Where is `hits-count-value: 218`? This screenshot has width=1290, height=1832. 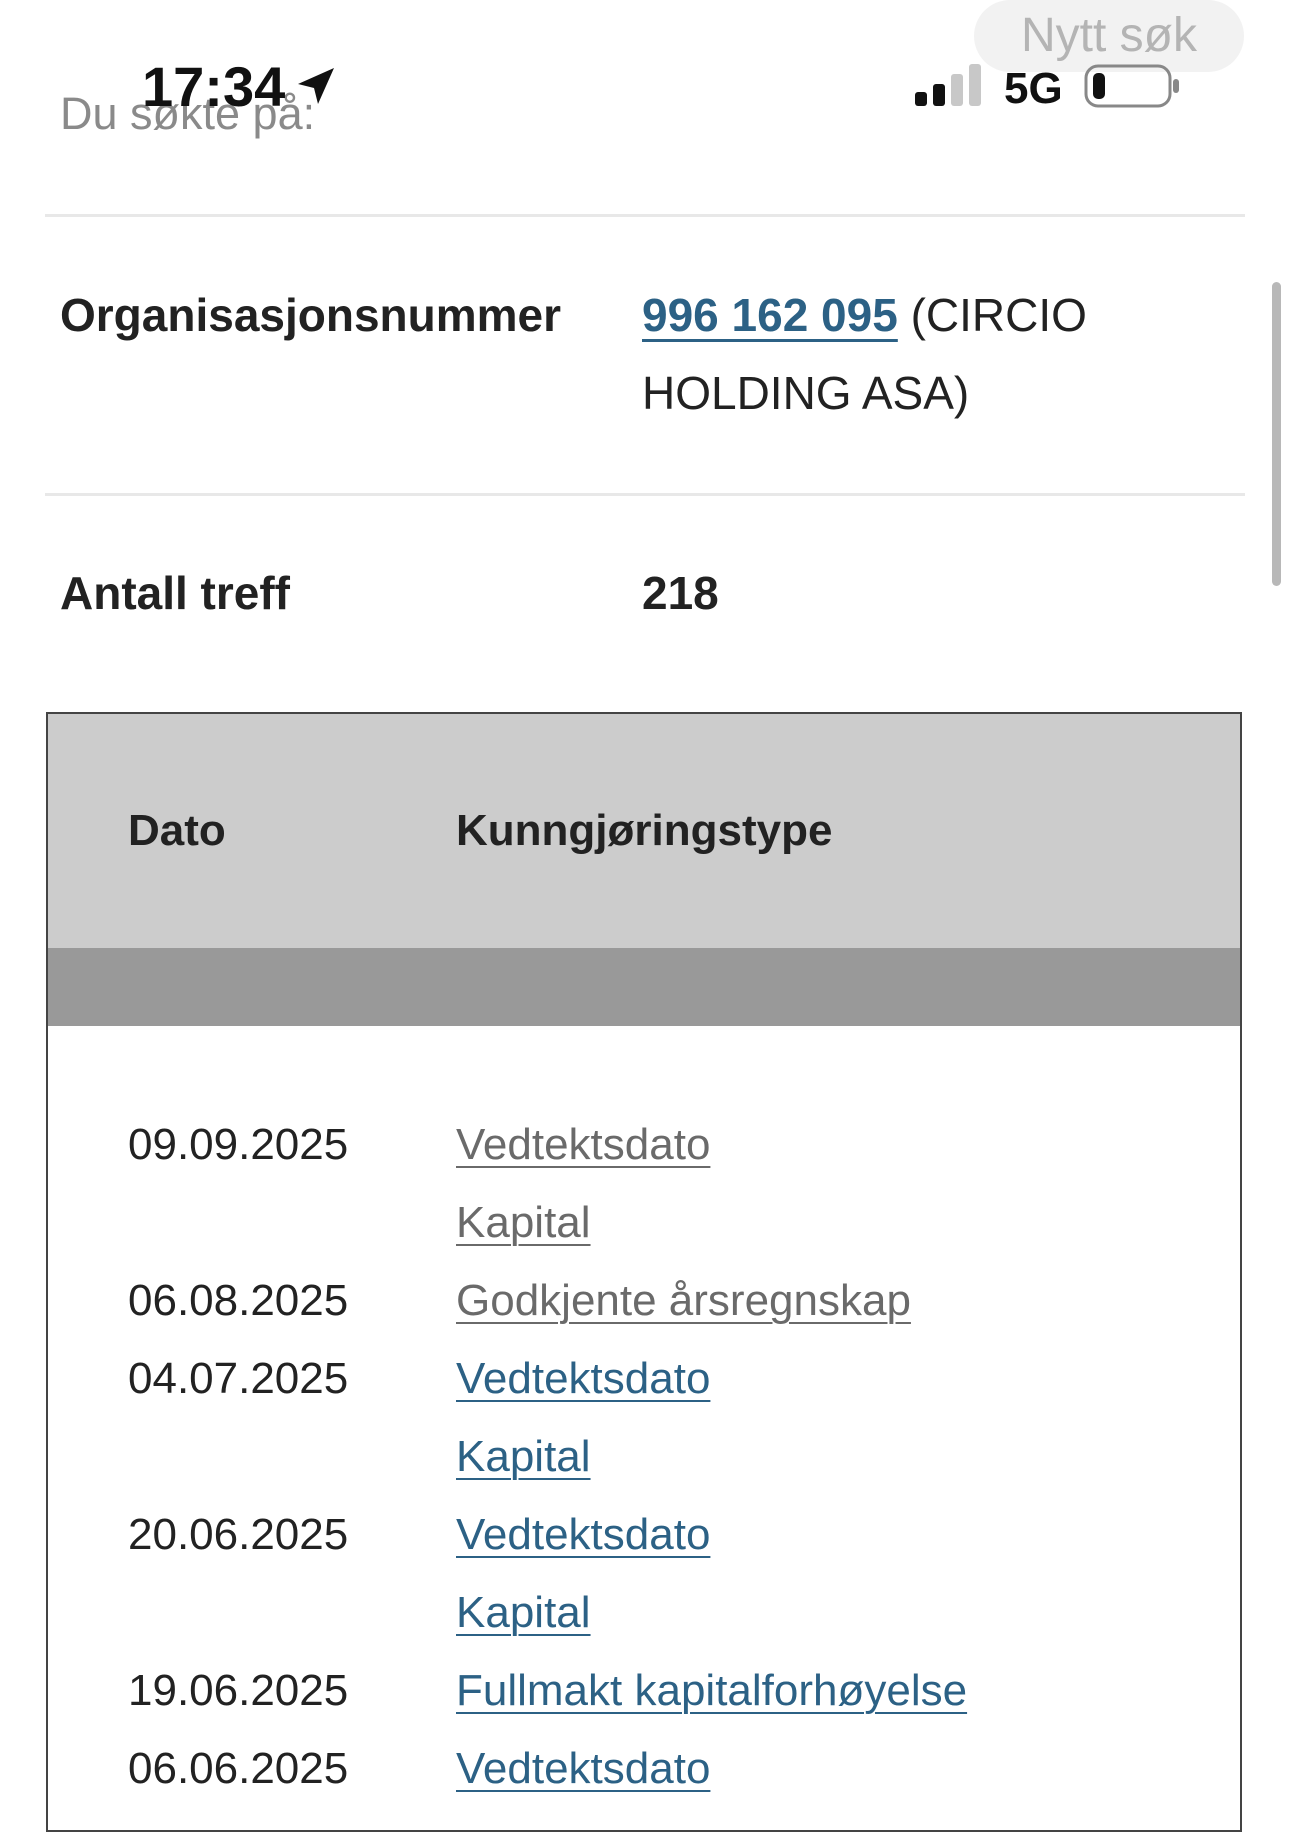
hits-count-value: 218 is located at coordinates (680, 593).